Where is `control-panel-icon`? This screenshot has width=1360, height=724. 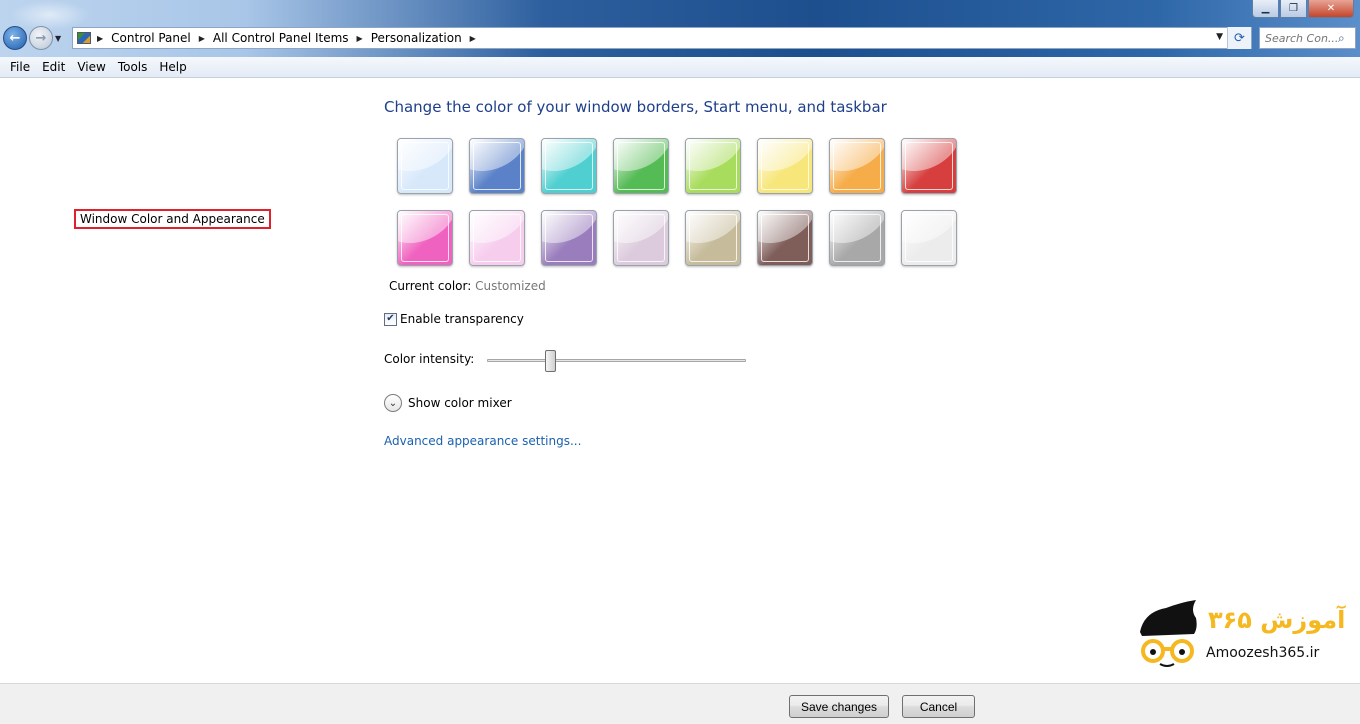 control-panel-icon is located at coordinates (84, 38).